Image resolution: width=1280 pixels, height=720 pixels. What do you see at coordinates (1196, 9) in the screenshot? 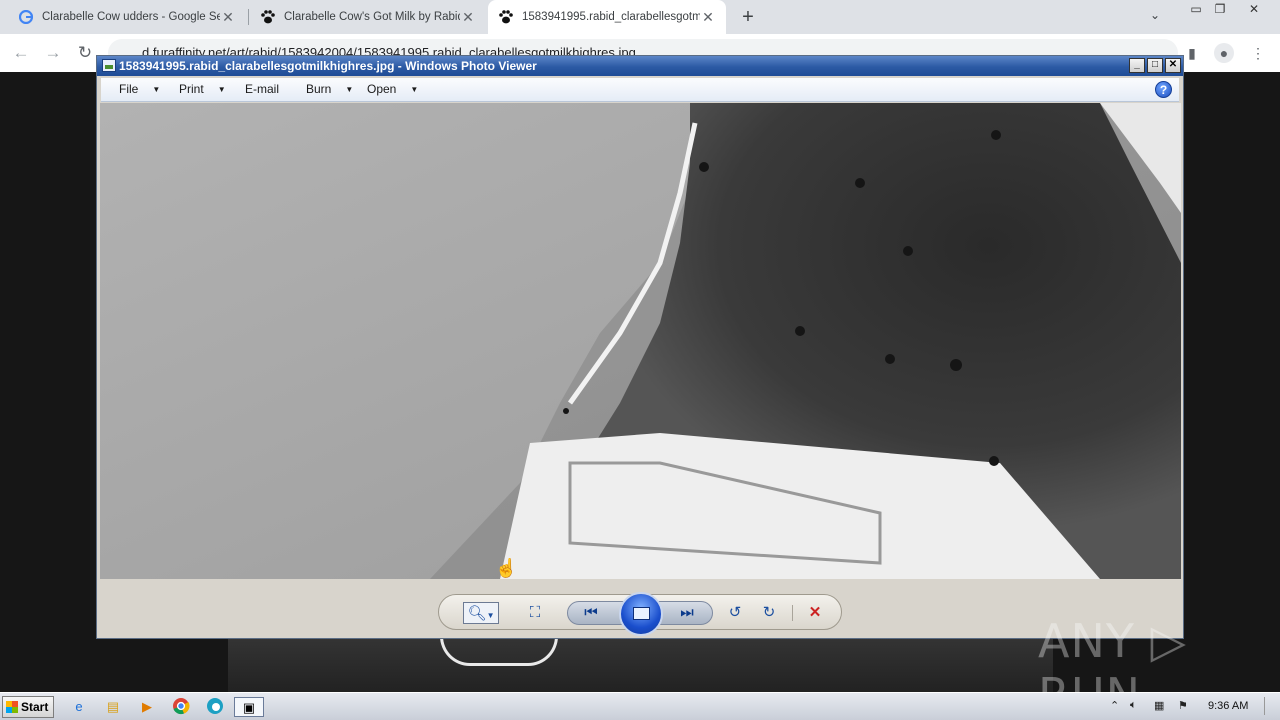
I see `minimize-icon: ▭` at bounding box center [1196, 9].